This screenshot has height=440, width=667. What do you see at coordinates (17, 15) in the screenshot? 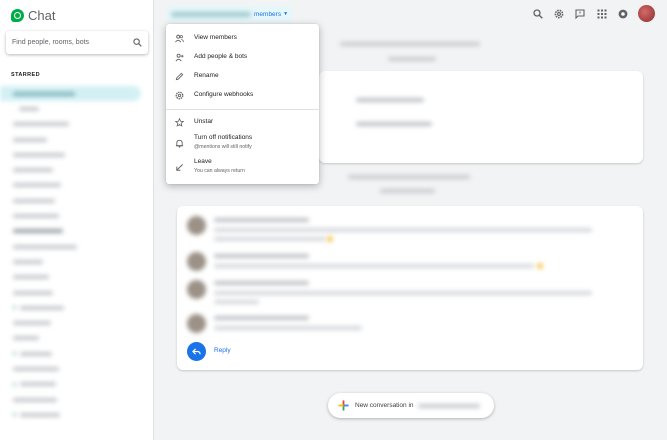
I see `chat-logo-icon` at bounding box center [17, 15].